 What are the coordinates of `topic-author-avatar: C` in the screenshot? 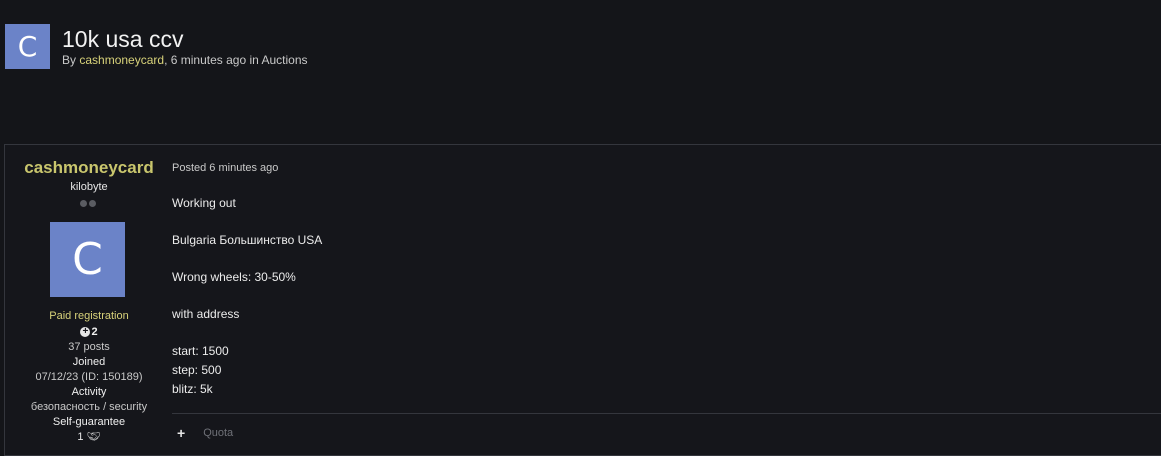 It's located at (27, 46).